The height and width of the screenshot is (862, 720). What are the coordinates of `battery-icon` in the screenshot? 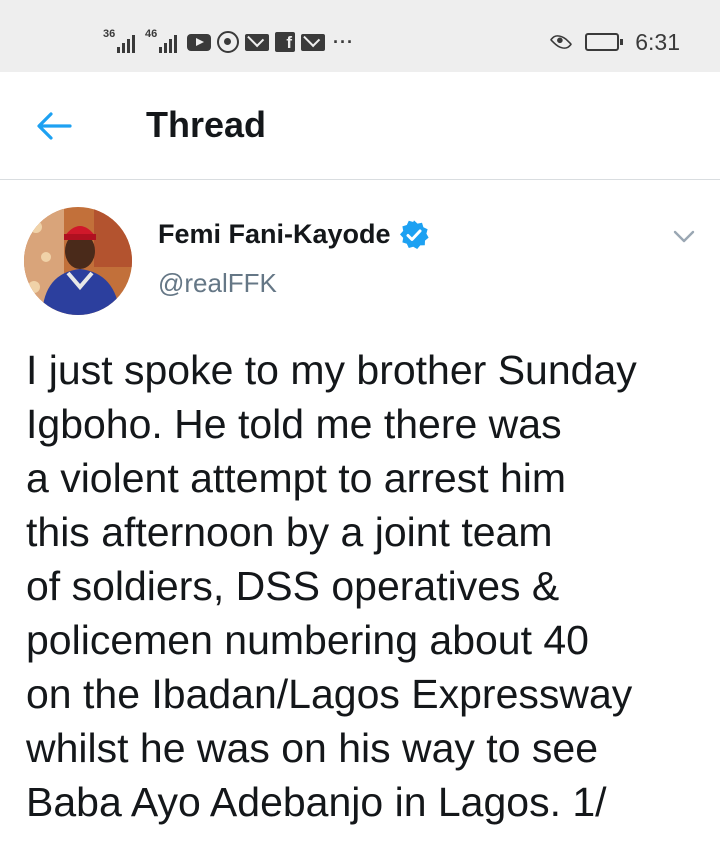 It's located at (604, 42).